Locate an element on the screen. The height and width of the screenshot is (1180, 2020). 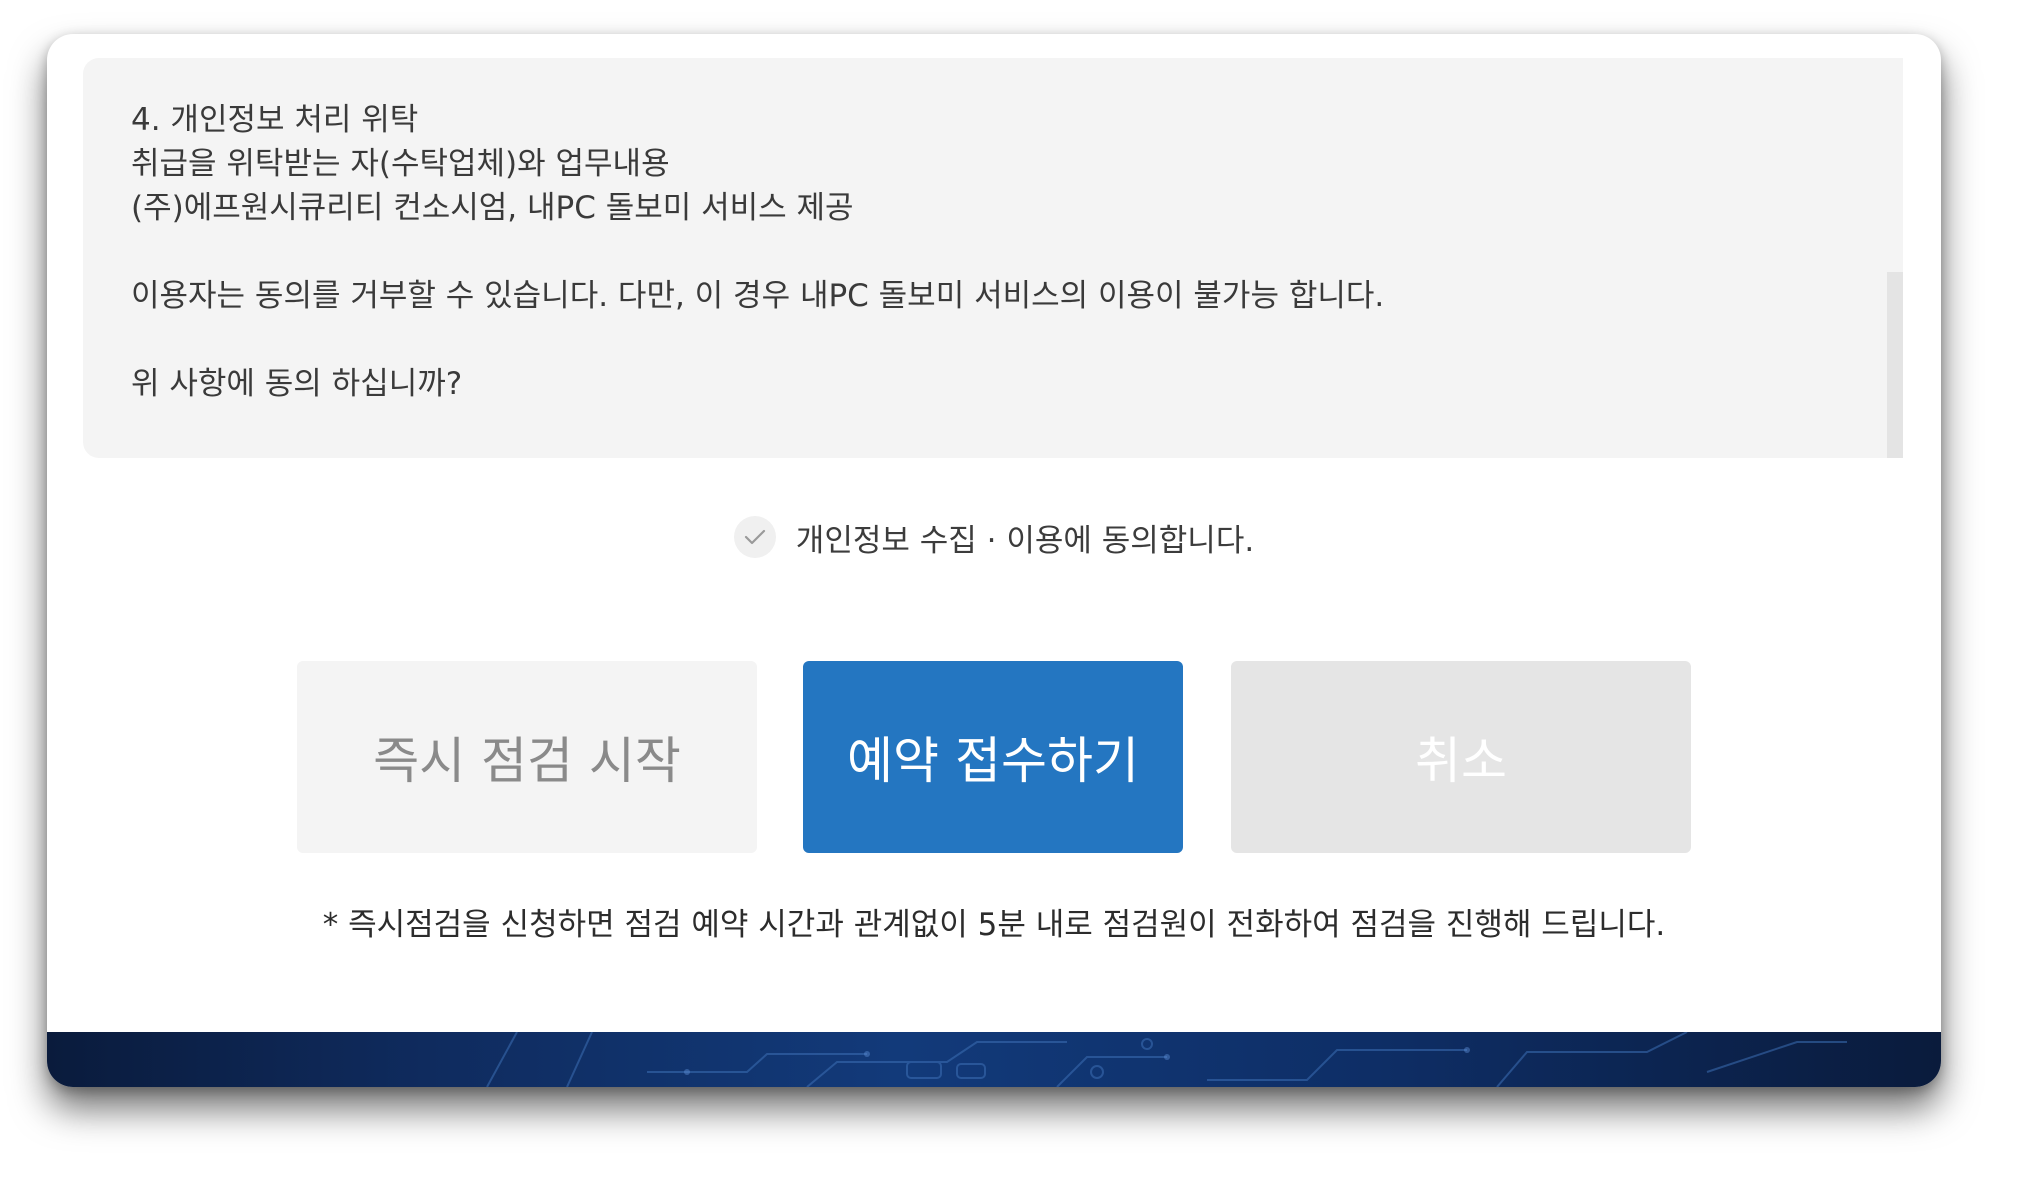
instant-inspection-button: 즉시 점검 시작 is located at coordinates (527, 757).